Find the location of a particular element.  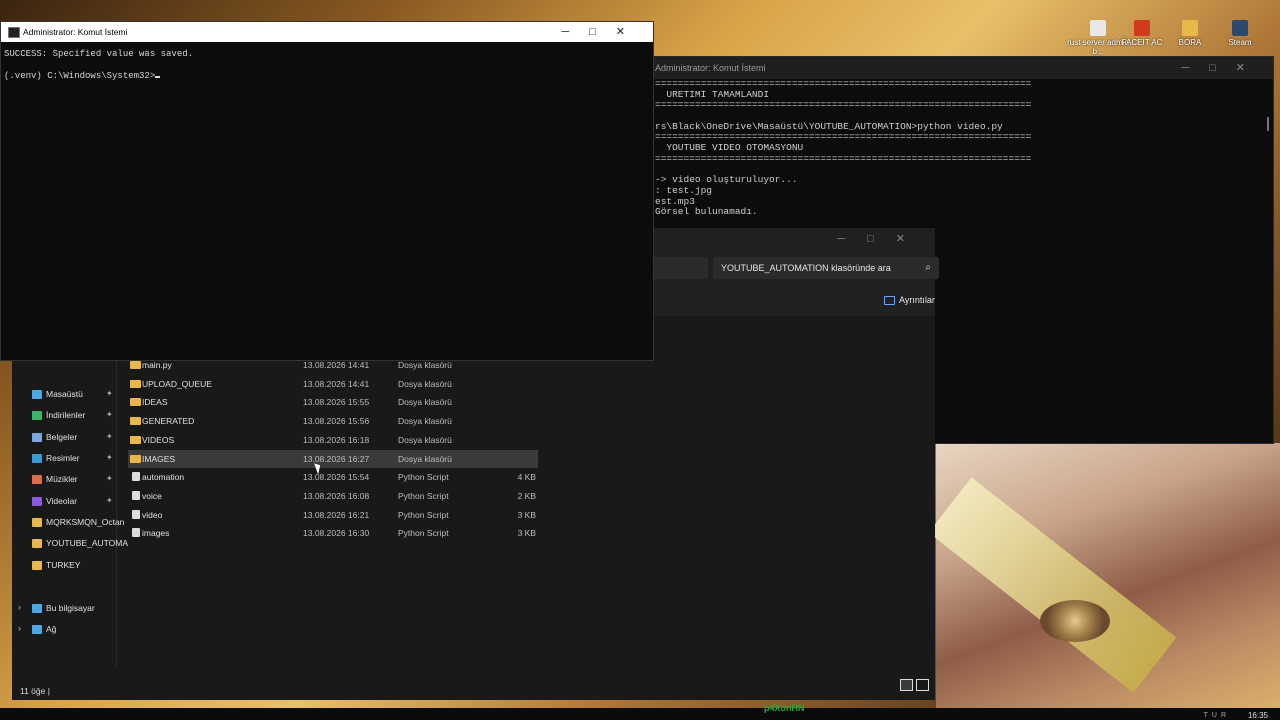

view-toggle is located at coordinates (913, 687).